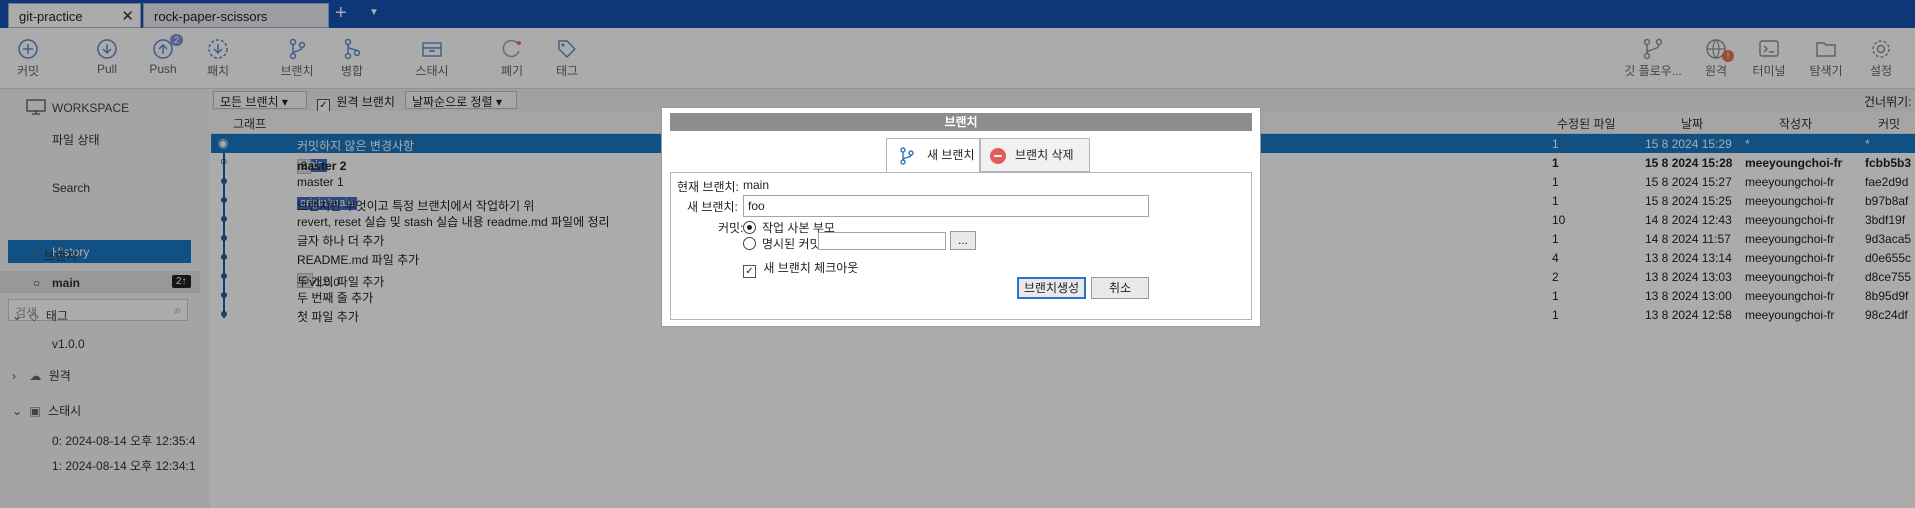 This screenshot has height=508, width=1915. What do you see at coordinates (907, 156) in the screenshot?
I see `branch-icon` at bounding box center [907, 156].